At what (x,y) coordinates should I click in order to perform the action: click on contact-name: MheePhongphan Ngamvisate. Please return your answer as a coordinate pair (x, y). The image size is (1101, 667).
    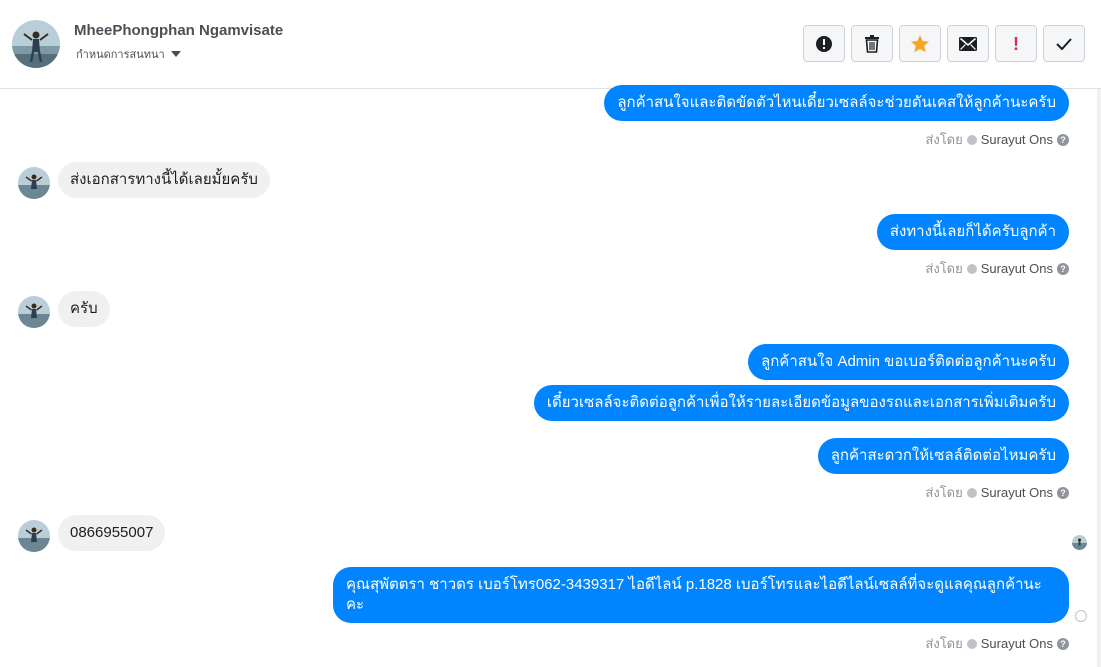
    Looking at the image, I should click on (179, 30).